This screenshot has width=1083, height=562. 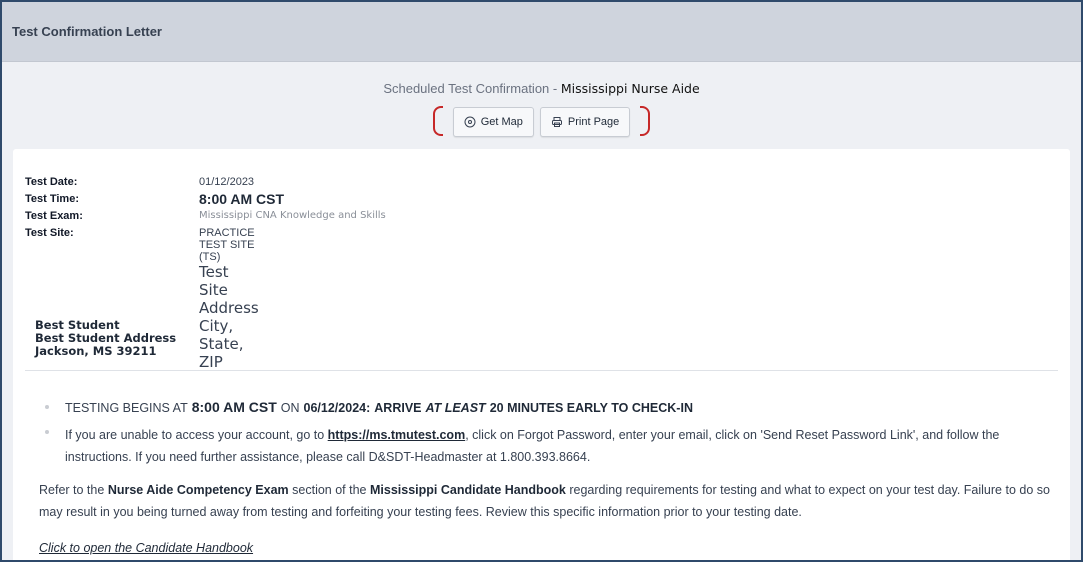 What do you see at coordinates (49, 233) in the screenshot?
I see `test-site-label: Test Site:` at bounding box center [49, 233].